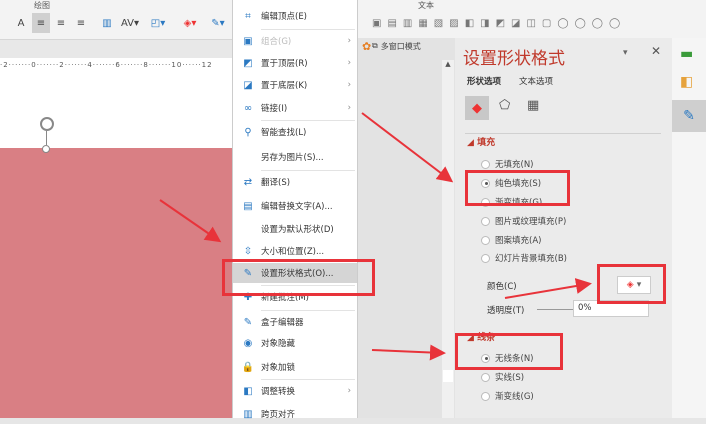 The width and height of the screenshot is (706, 424). Describe the element at coordinates (248, 182) in the screenshot. I see `translate-icon: ⇄` at that location.